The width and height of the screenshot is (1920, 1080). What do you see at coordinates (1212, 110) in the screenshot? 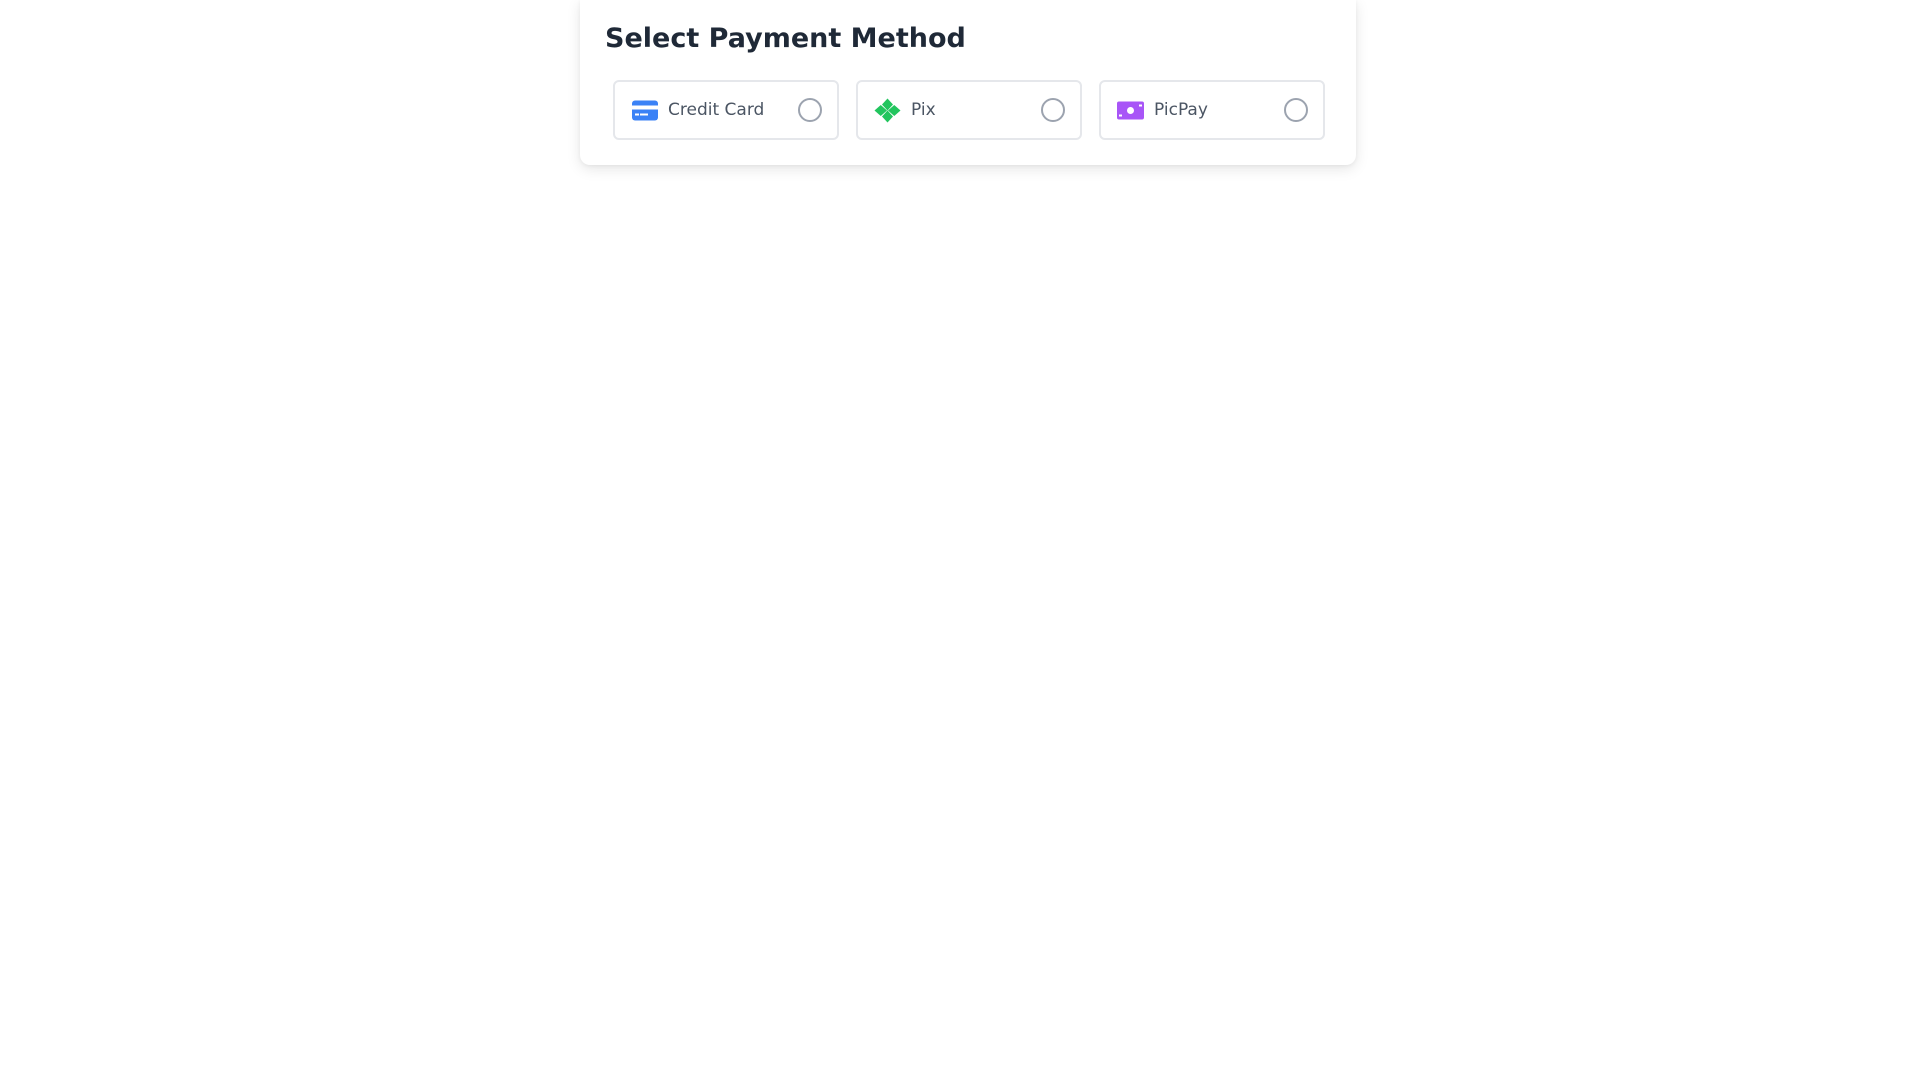
I see `payment-option-picpay: PicPay` at bounding box center [1212, 110].